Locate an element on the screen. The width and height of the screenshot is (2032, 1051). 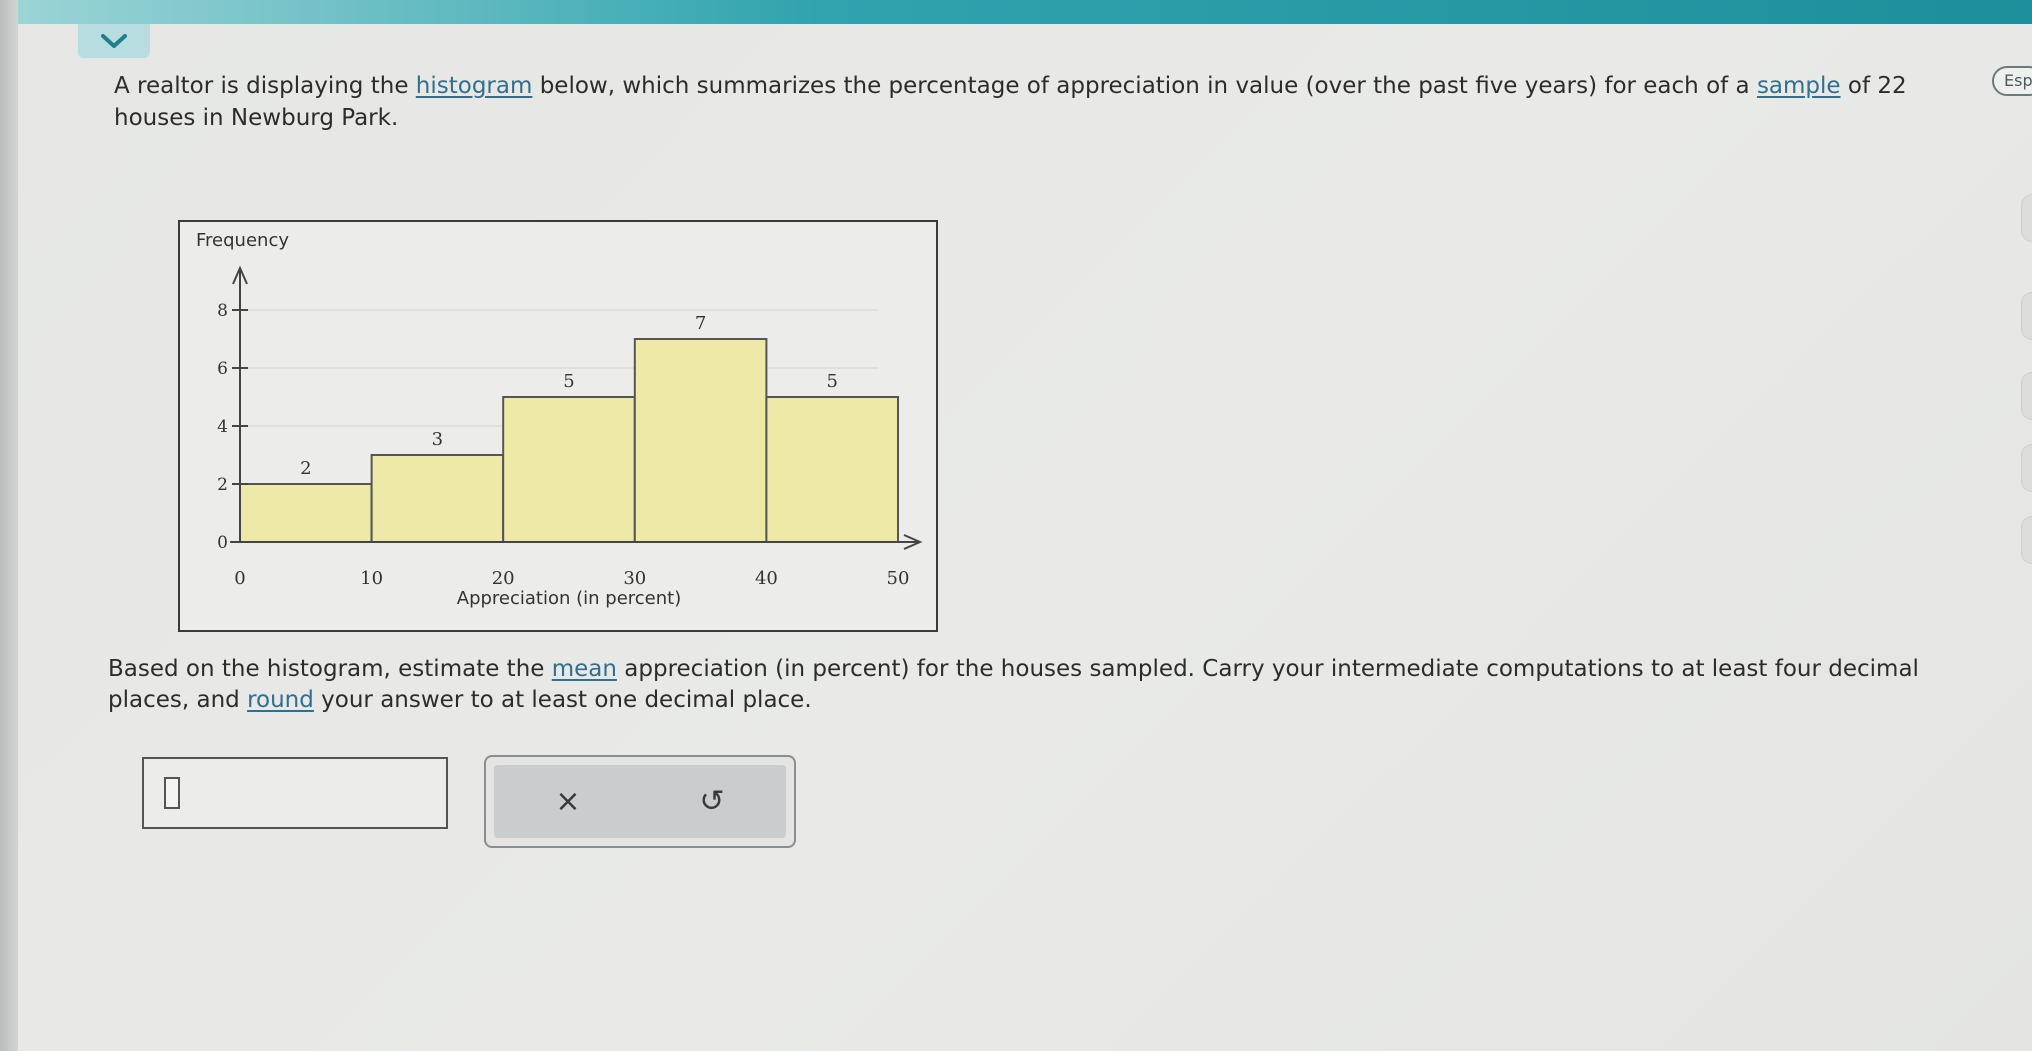
collapse-toggle is located at coordinates (114, 41).